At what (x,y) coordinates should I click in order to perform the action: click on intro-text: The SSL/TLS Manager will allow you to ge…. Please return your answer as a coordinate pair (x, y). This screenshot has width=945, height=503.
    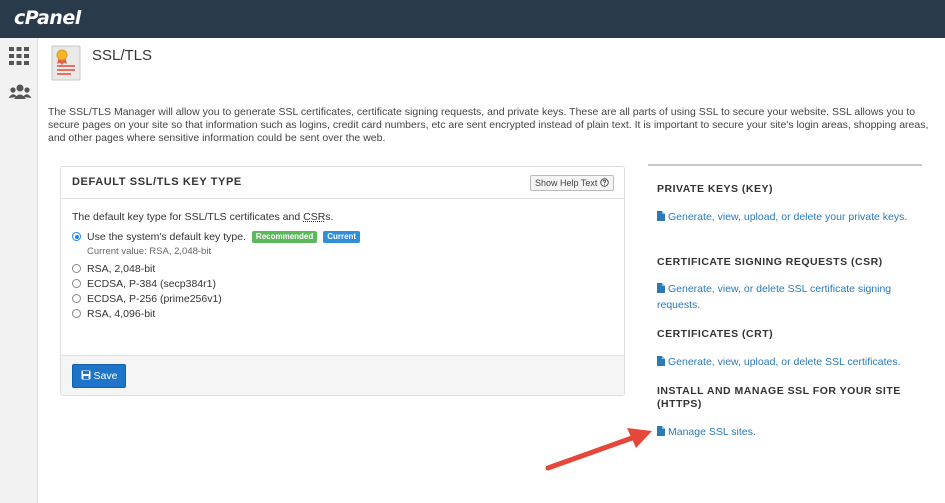
    Looking at the image, I should click on (488, 125).